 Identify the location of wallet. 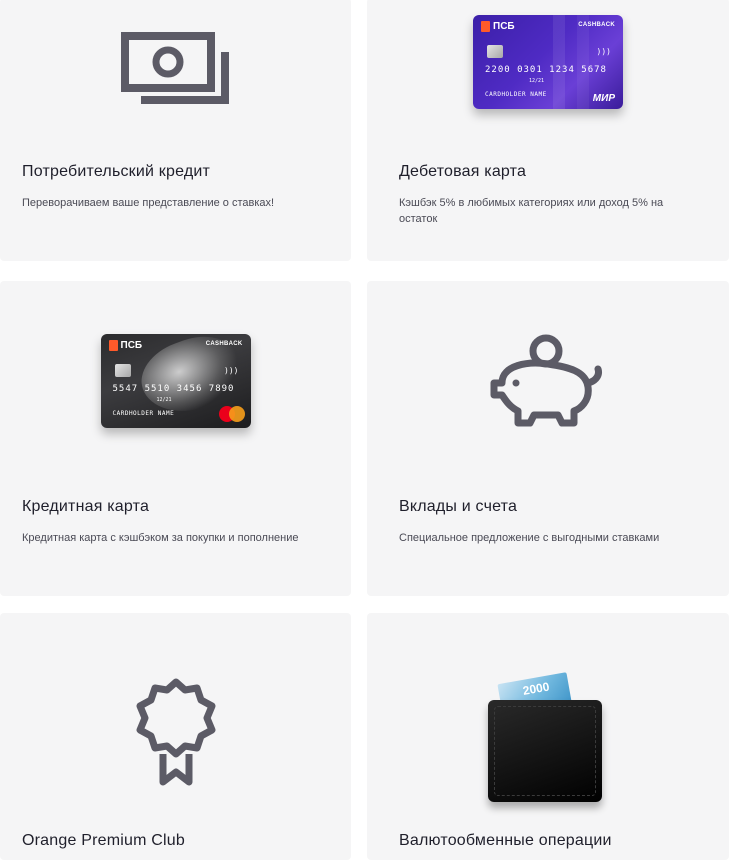
(545, 751).